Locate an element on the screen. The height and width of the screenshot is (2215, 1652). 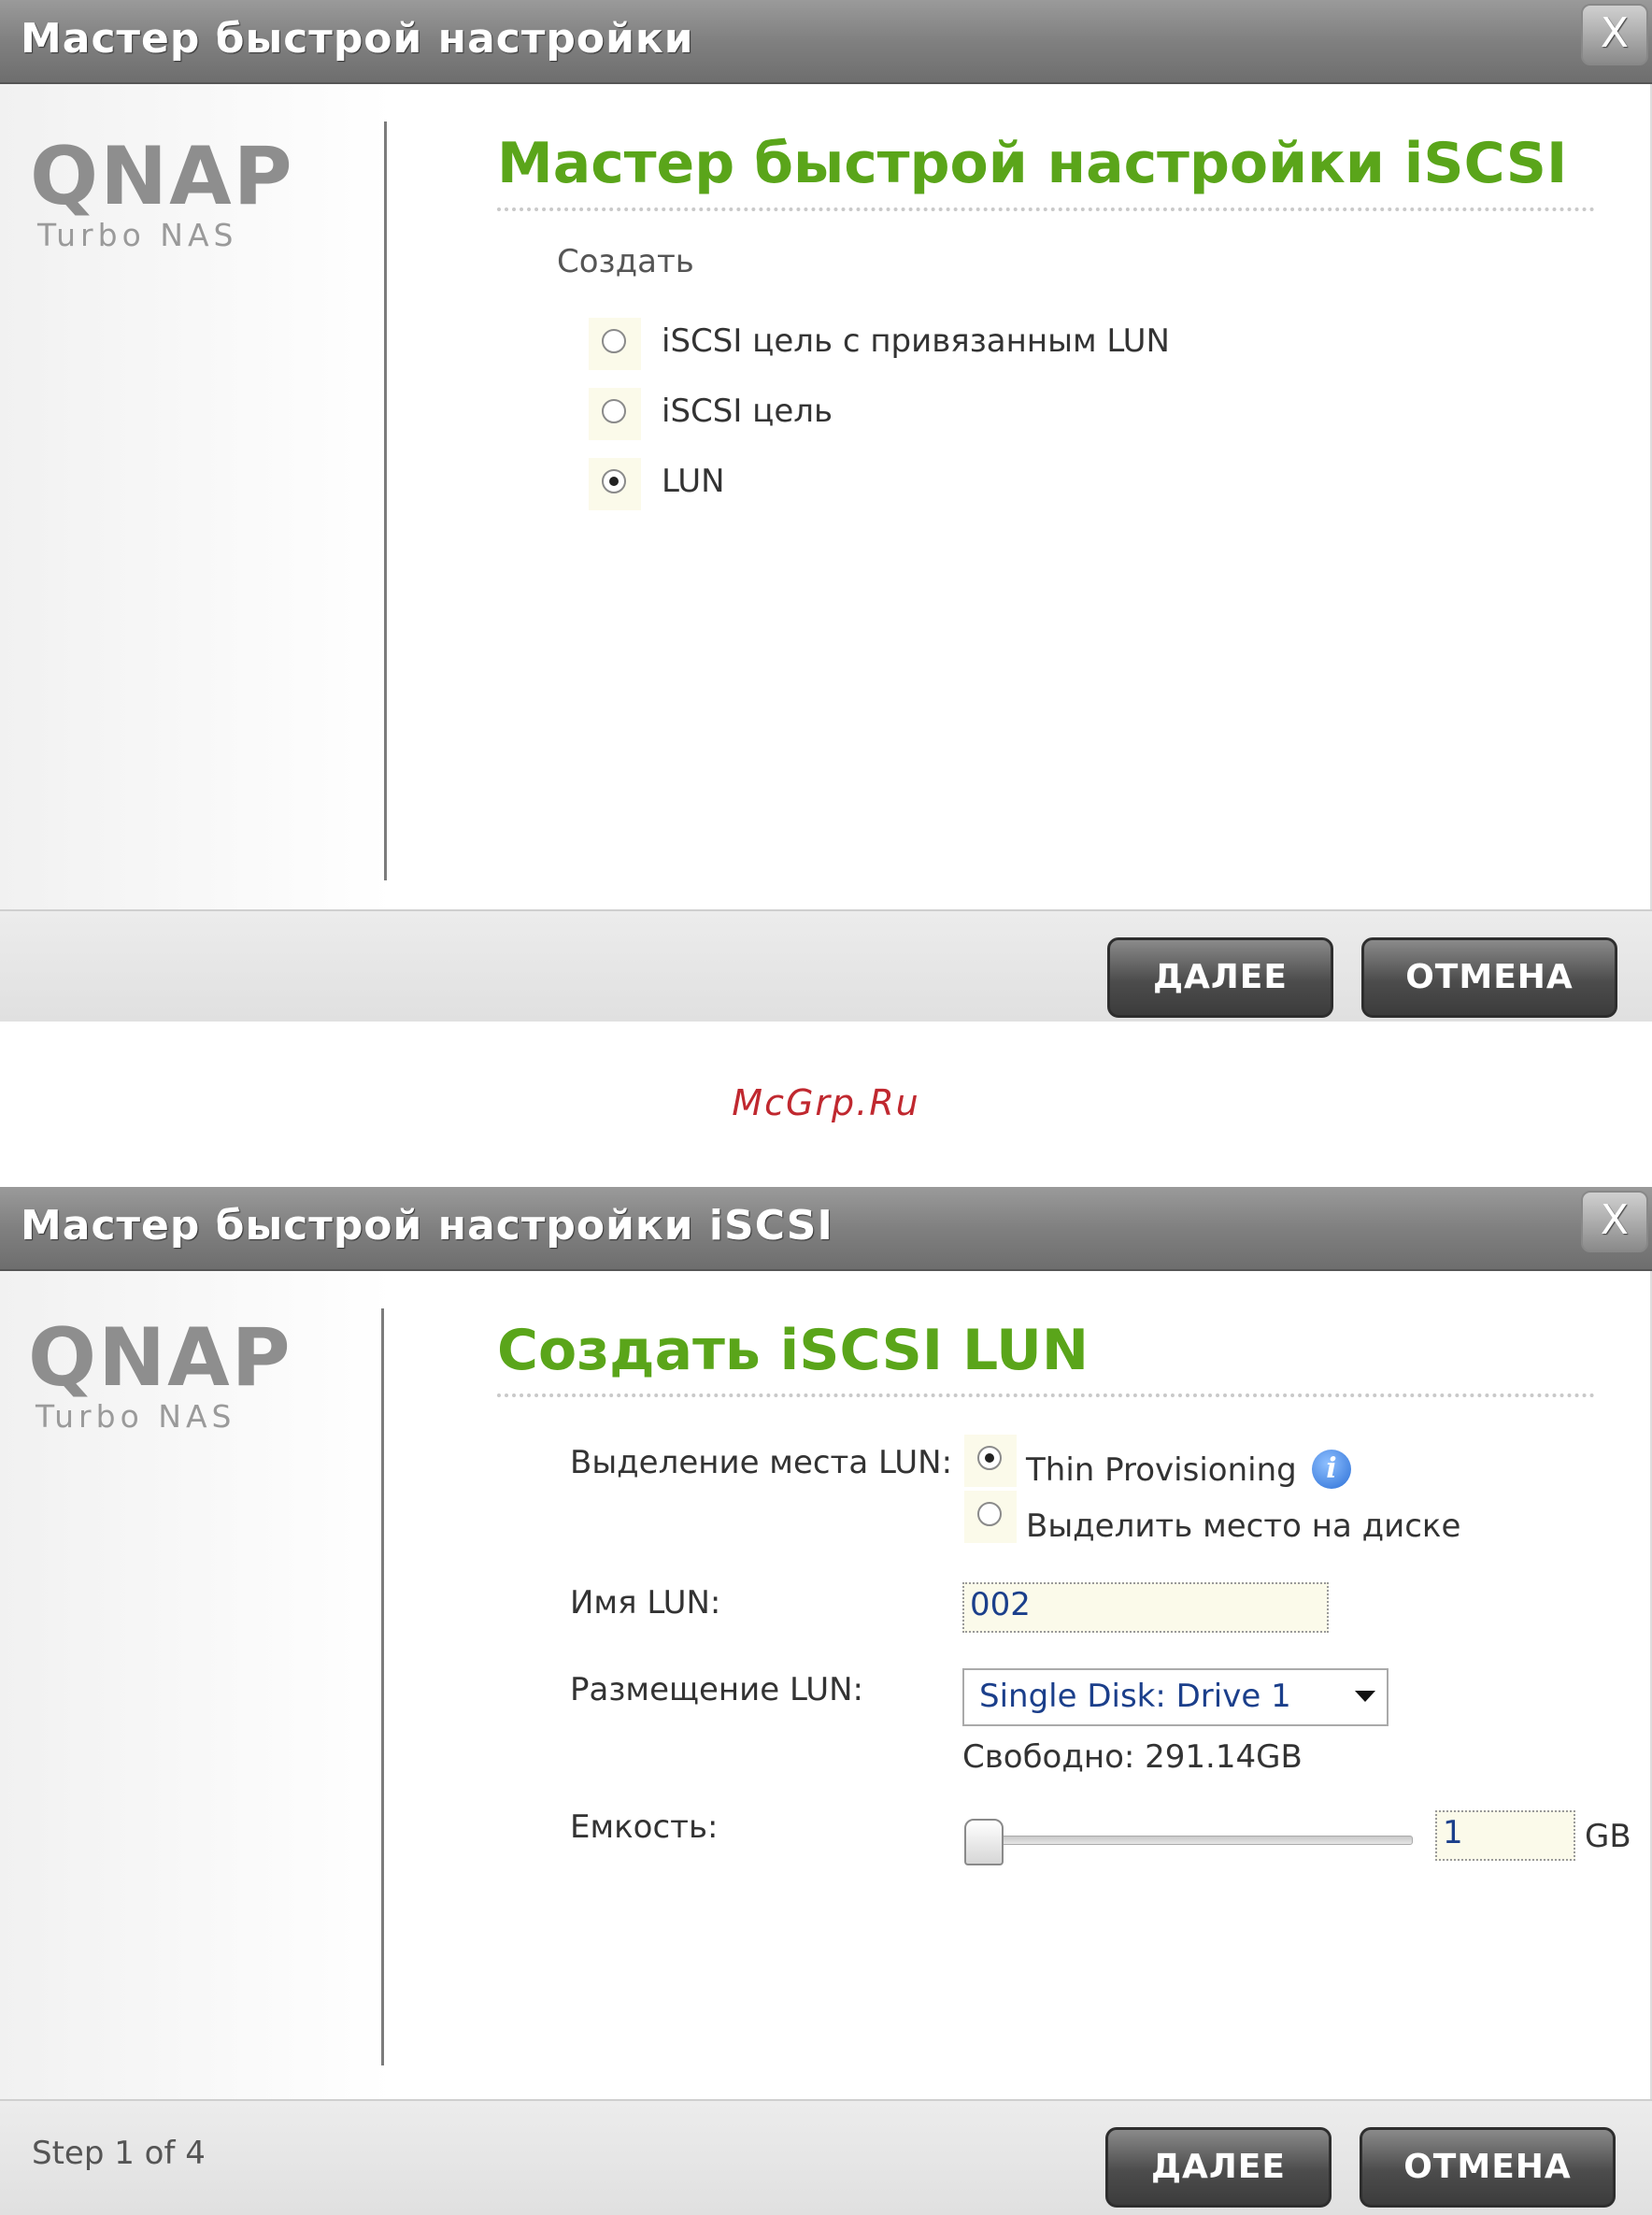
title-bar: Мастер быстрой настройки iSCSI X is located at coordinates (826, 1229).